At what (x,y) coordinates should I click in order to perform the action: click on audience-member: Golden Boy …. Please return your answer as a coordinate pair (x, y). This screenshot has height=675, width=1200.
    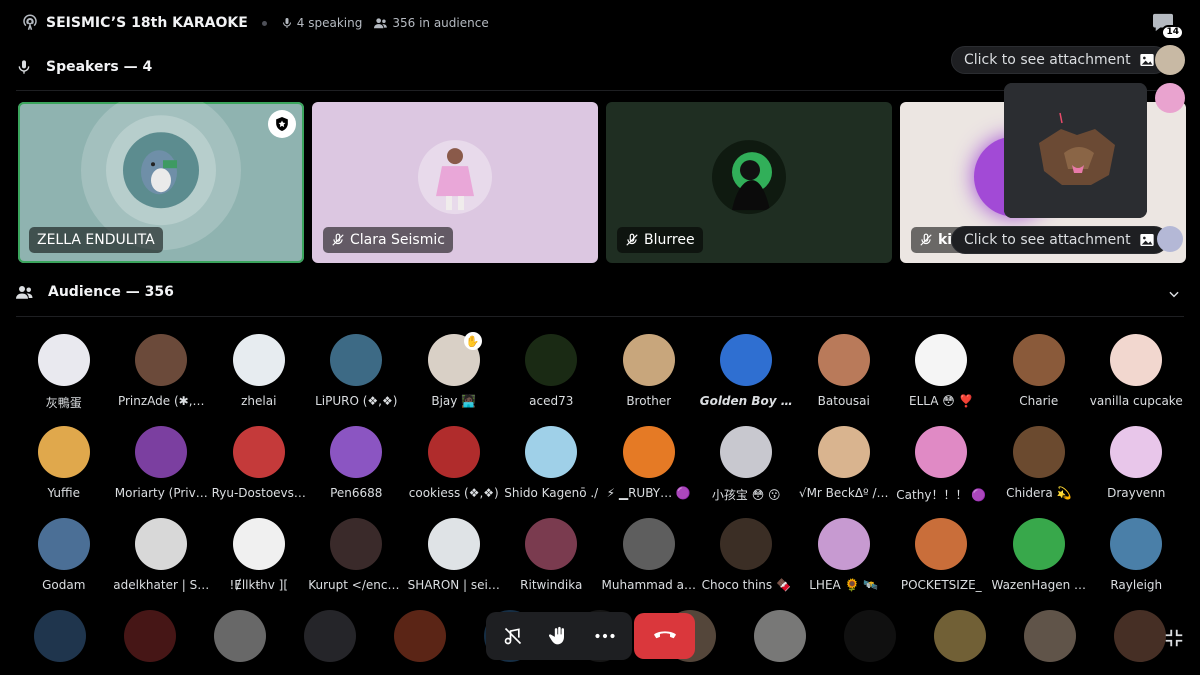
    Looking at the image, I should click on (747, 380).